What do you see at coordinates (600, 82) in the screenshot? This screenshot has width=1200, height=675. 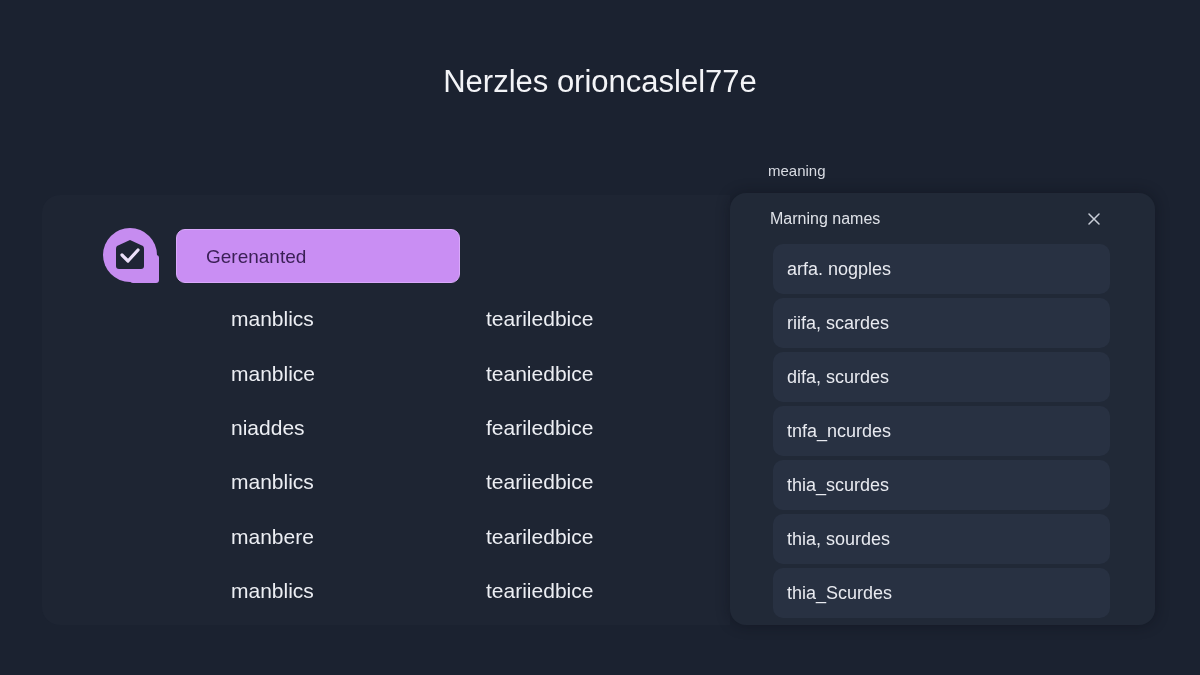 I see `page-title: Nerzles orioncaslel77e` at bounding box center [600, 82].